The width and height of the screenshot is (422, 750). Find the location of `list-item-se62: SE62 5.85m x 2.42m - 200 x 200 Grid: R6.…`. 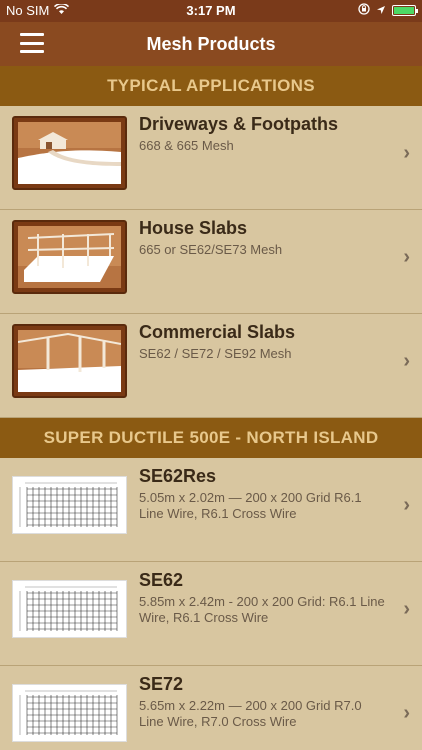

list-item-se62: SE62 5.85m x 2.42m - 200 x 200 Grid: R6.… is located at coordinates (211, 614).